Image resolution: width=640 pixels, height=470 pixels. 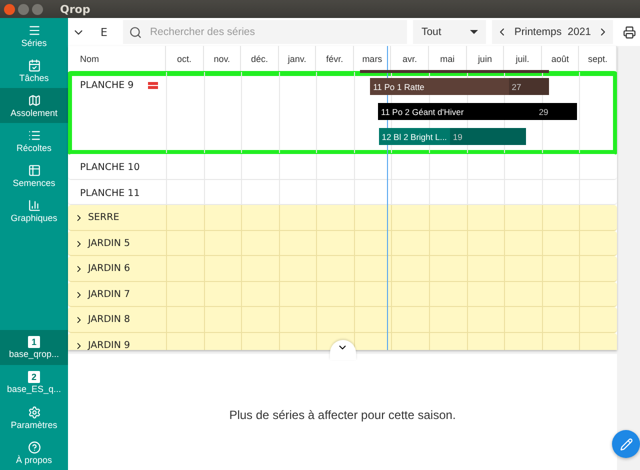 I want to click on sidebar-item: Graphiques, so click(x=34, y=210).